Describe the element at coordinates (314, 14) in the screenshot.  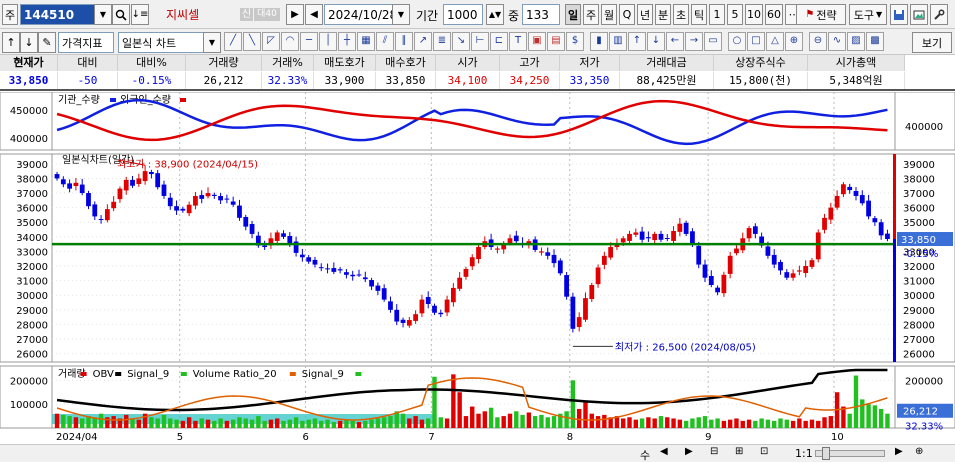
I see `prev-arrow-icon: ◀` at that location.